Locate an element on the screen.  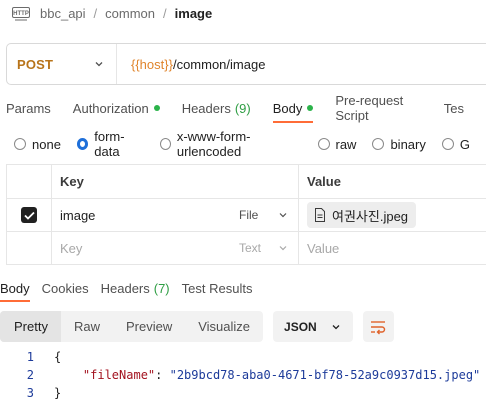
view-preview-button: Preview is located at coordinates (149, 326).